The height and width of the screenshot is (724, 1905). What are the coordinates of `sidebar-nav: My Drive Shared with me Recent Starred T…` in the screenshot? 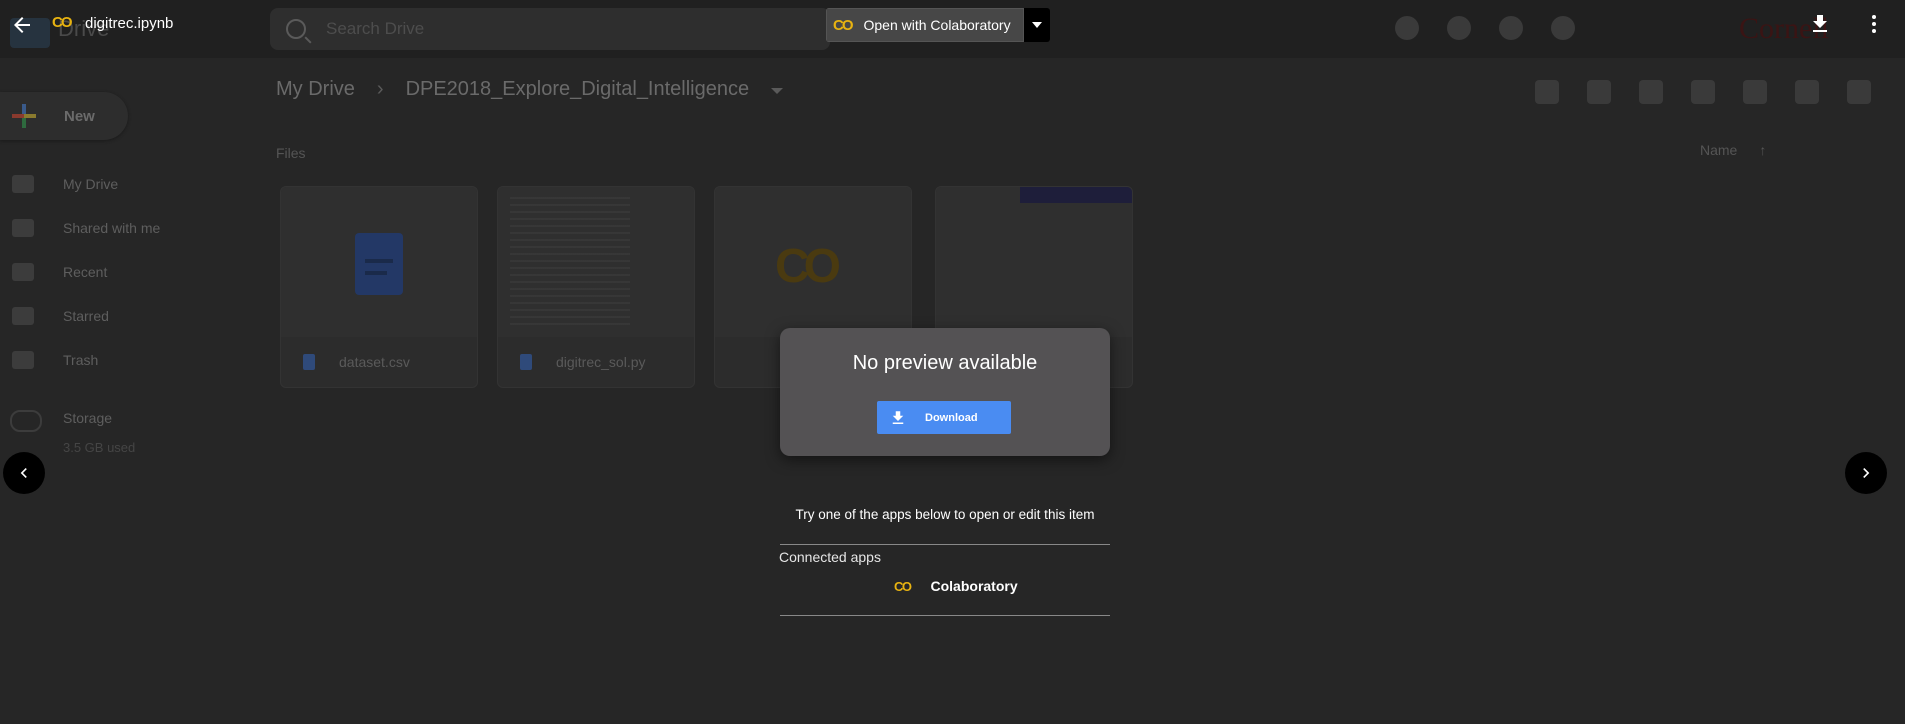 It's located at (130, 272).